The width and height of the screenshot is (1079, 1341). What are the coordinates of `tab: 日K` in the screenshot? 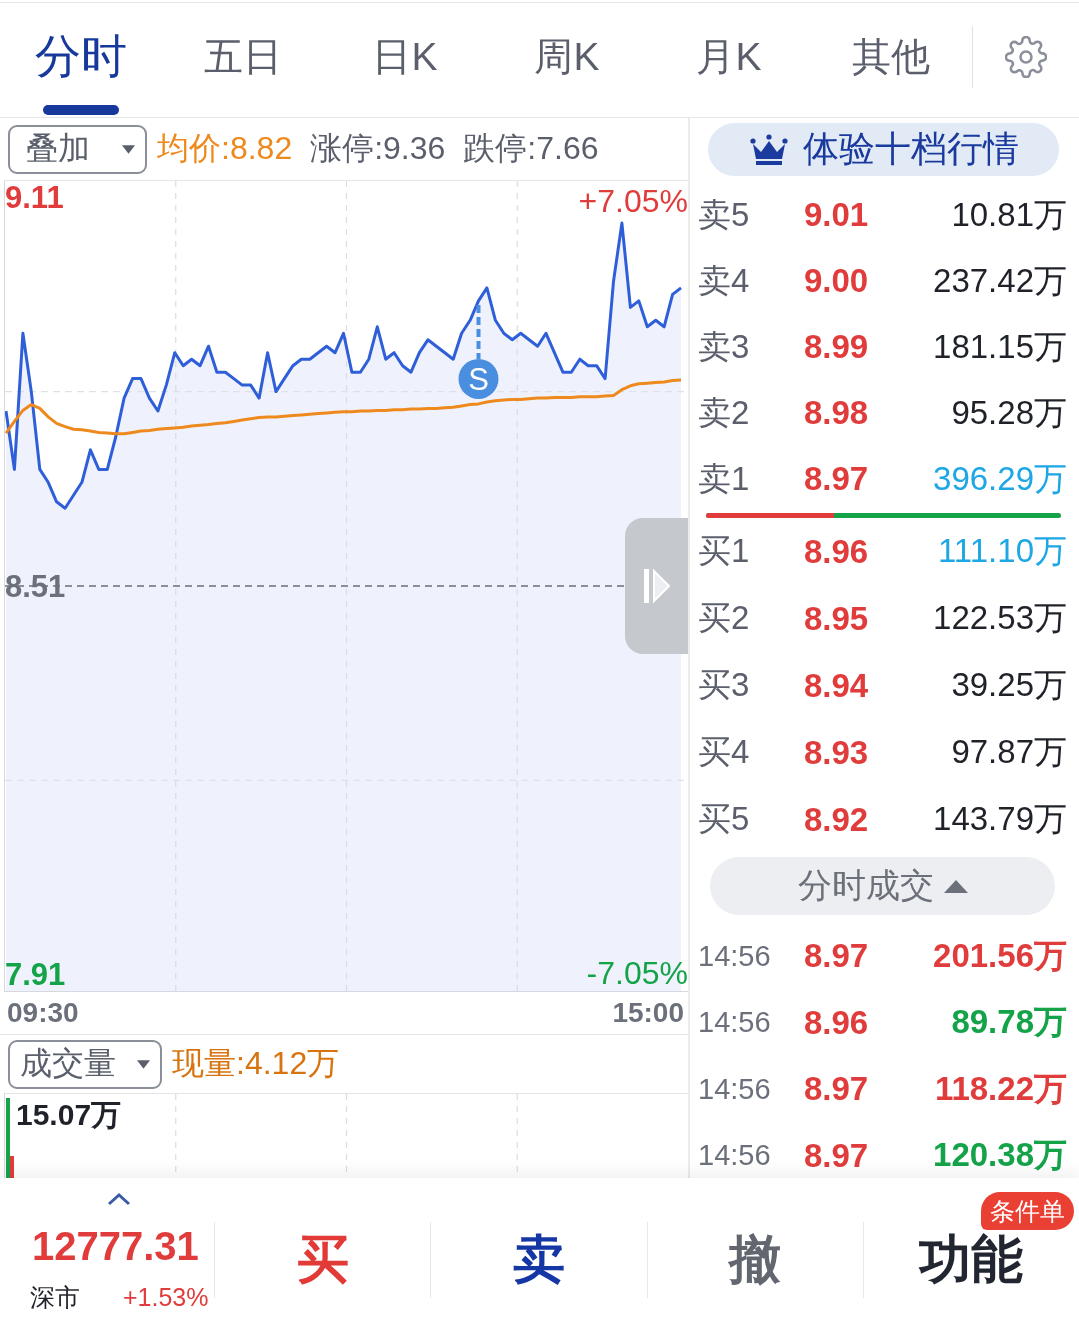 It's located at (405, 60).